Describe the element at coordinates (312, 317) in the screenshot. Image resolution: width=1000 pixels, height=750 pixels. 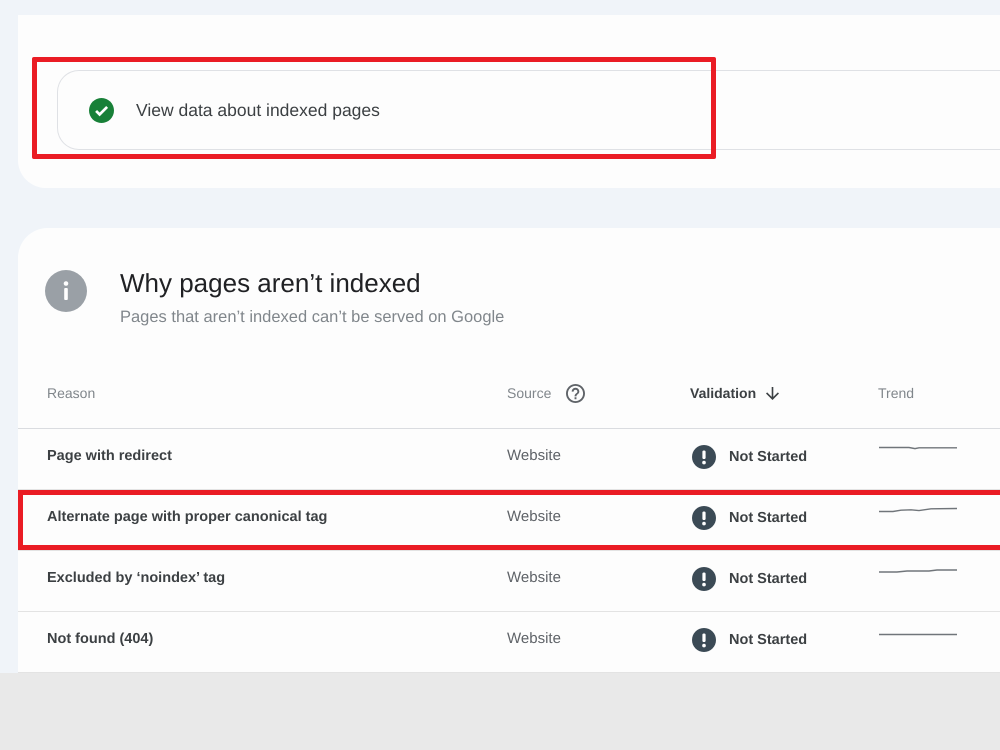
I see `section-subtitle: Pages that aren’t indexed can’t be served on Google` at that location.